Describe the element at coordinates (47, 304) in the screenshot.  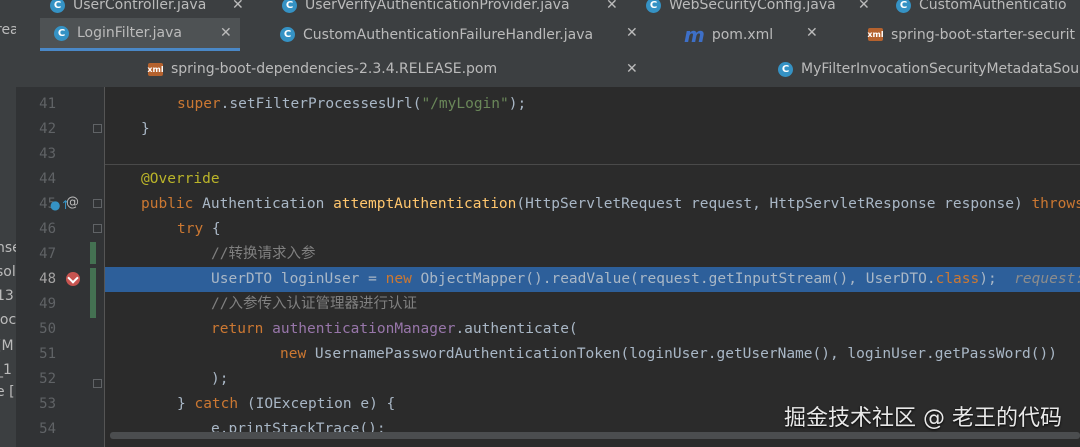
I see `line-number: 49` at that location.